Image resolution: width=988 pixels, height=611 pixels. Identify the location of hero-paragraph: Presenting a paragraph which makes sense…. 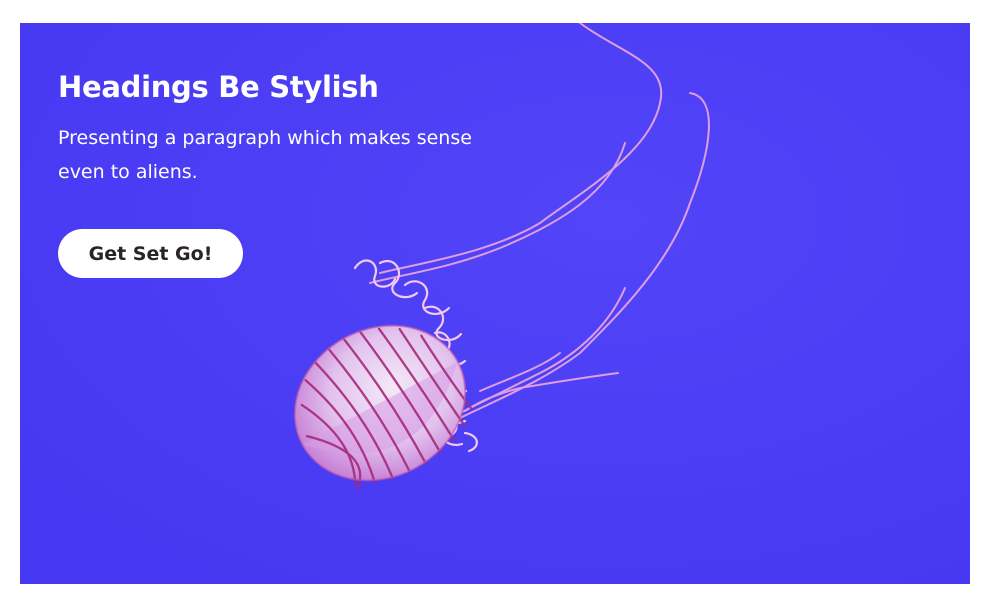
(265, 155).